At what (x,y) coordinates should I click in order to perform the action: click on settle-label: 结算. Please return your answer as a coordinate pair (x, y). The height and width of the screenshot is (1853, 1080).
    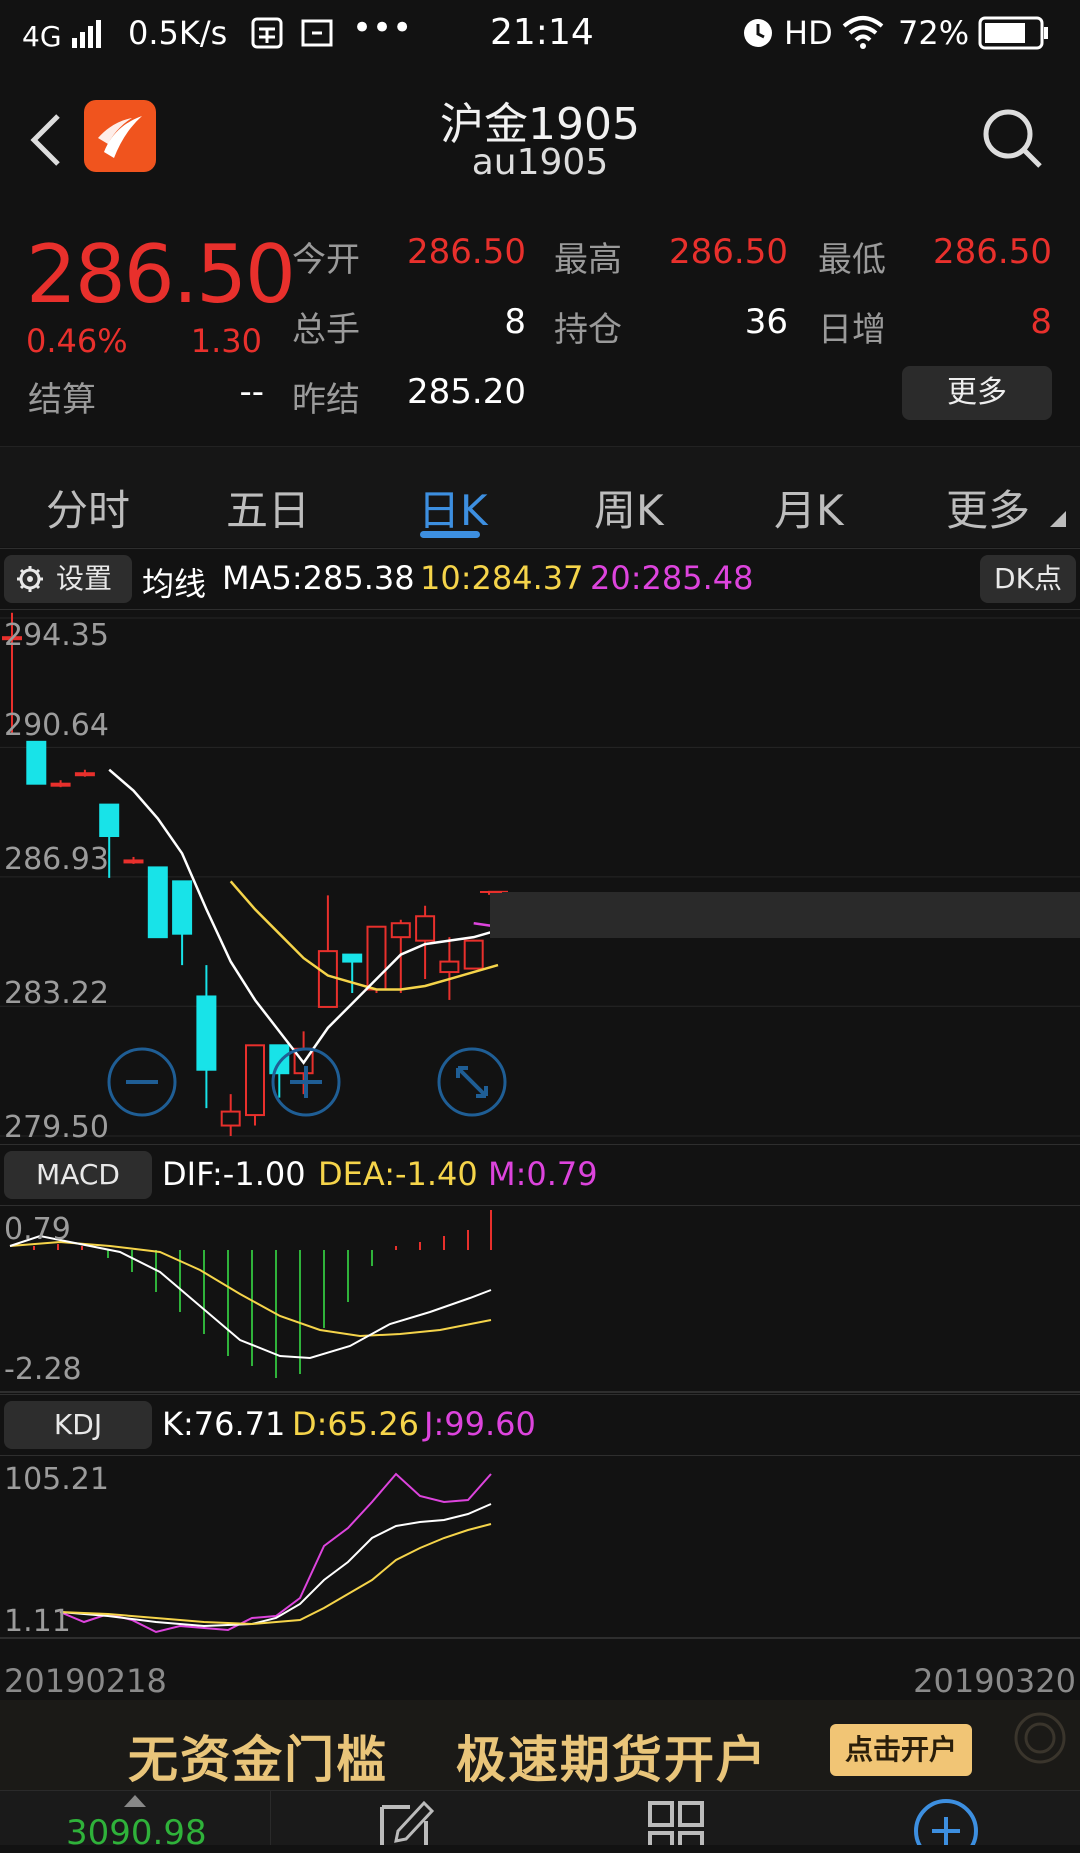
    Looking at the image, I should click on (62, 400).